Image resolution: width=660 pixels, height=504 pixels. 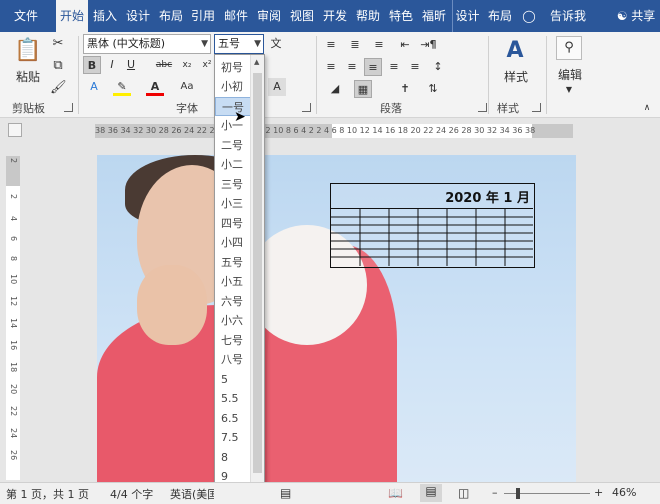 I want to click on zoom-in-button: +, so click(x=598, y=492).